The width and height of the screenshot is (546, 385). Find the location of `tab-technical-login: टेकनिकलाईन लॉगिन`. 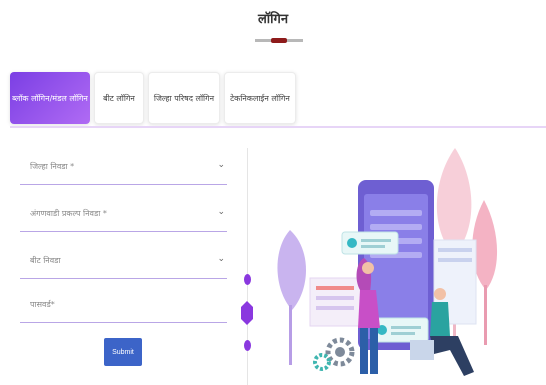

tab-technical-login: टेकनिकलाईन लॉगिन is located at coordinates (260, 98).